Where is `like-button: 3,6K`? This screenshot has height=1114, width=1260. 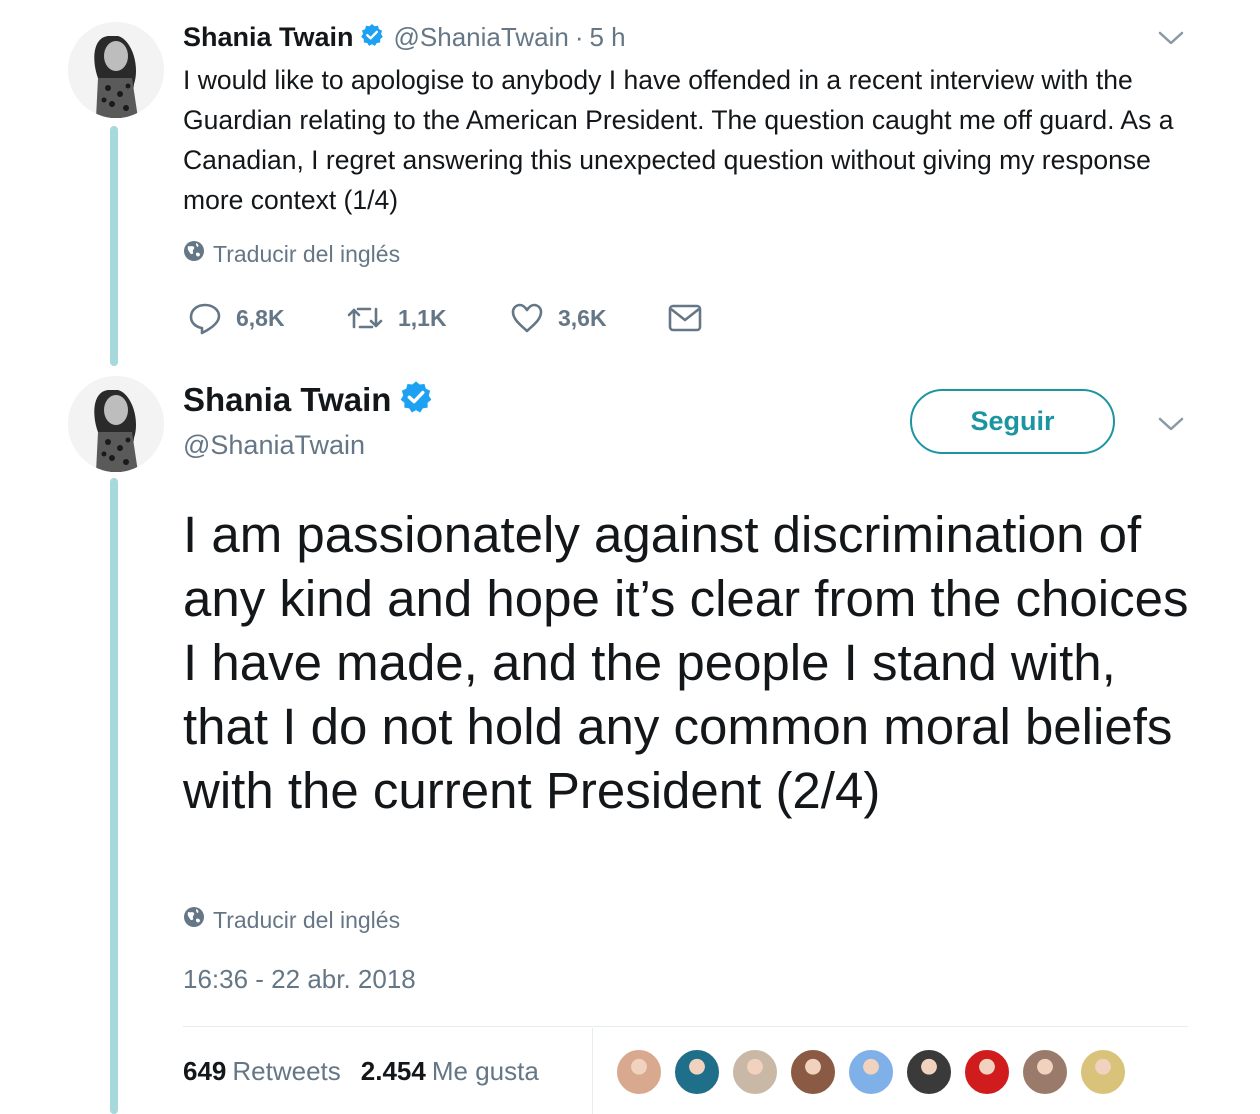
like-button: 3,6K is located at coordinates (558, 318).